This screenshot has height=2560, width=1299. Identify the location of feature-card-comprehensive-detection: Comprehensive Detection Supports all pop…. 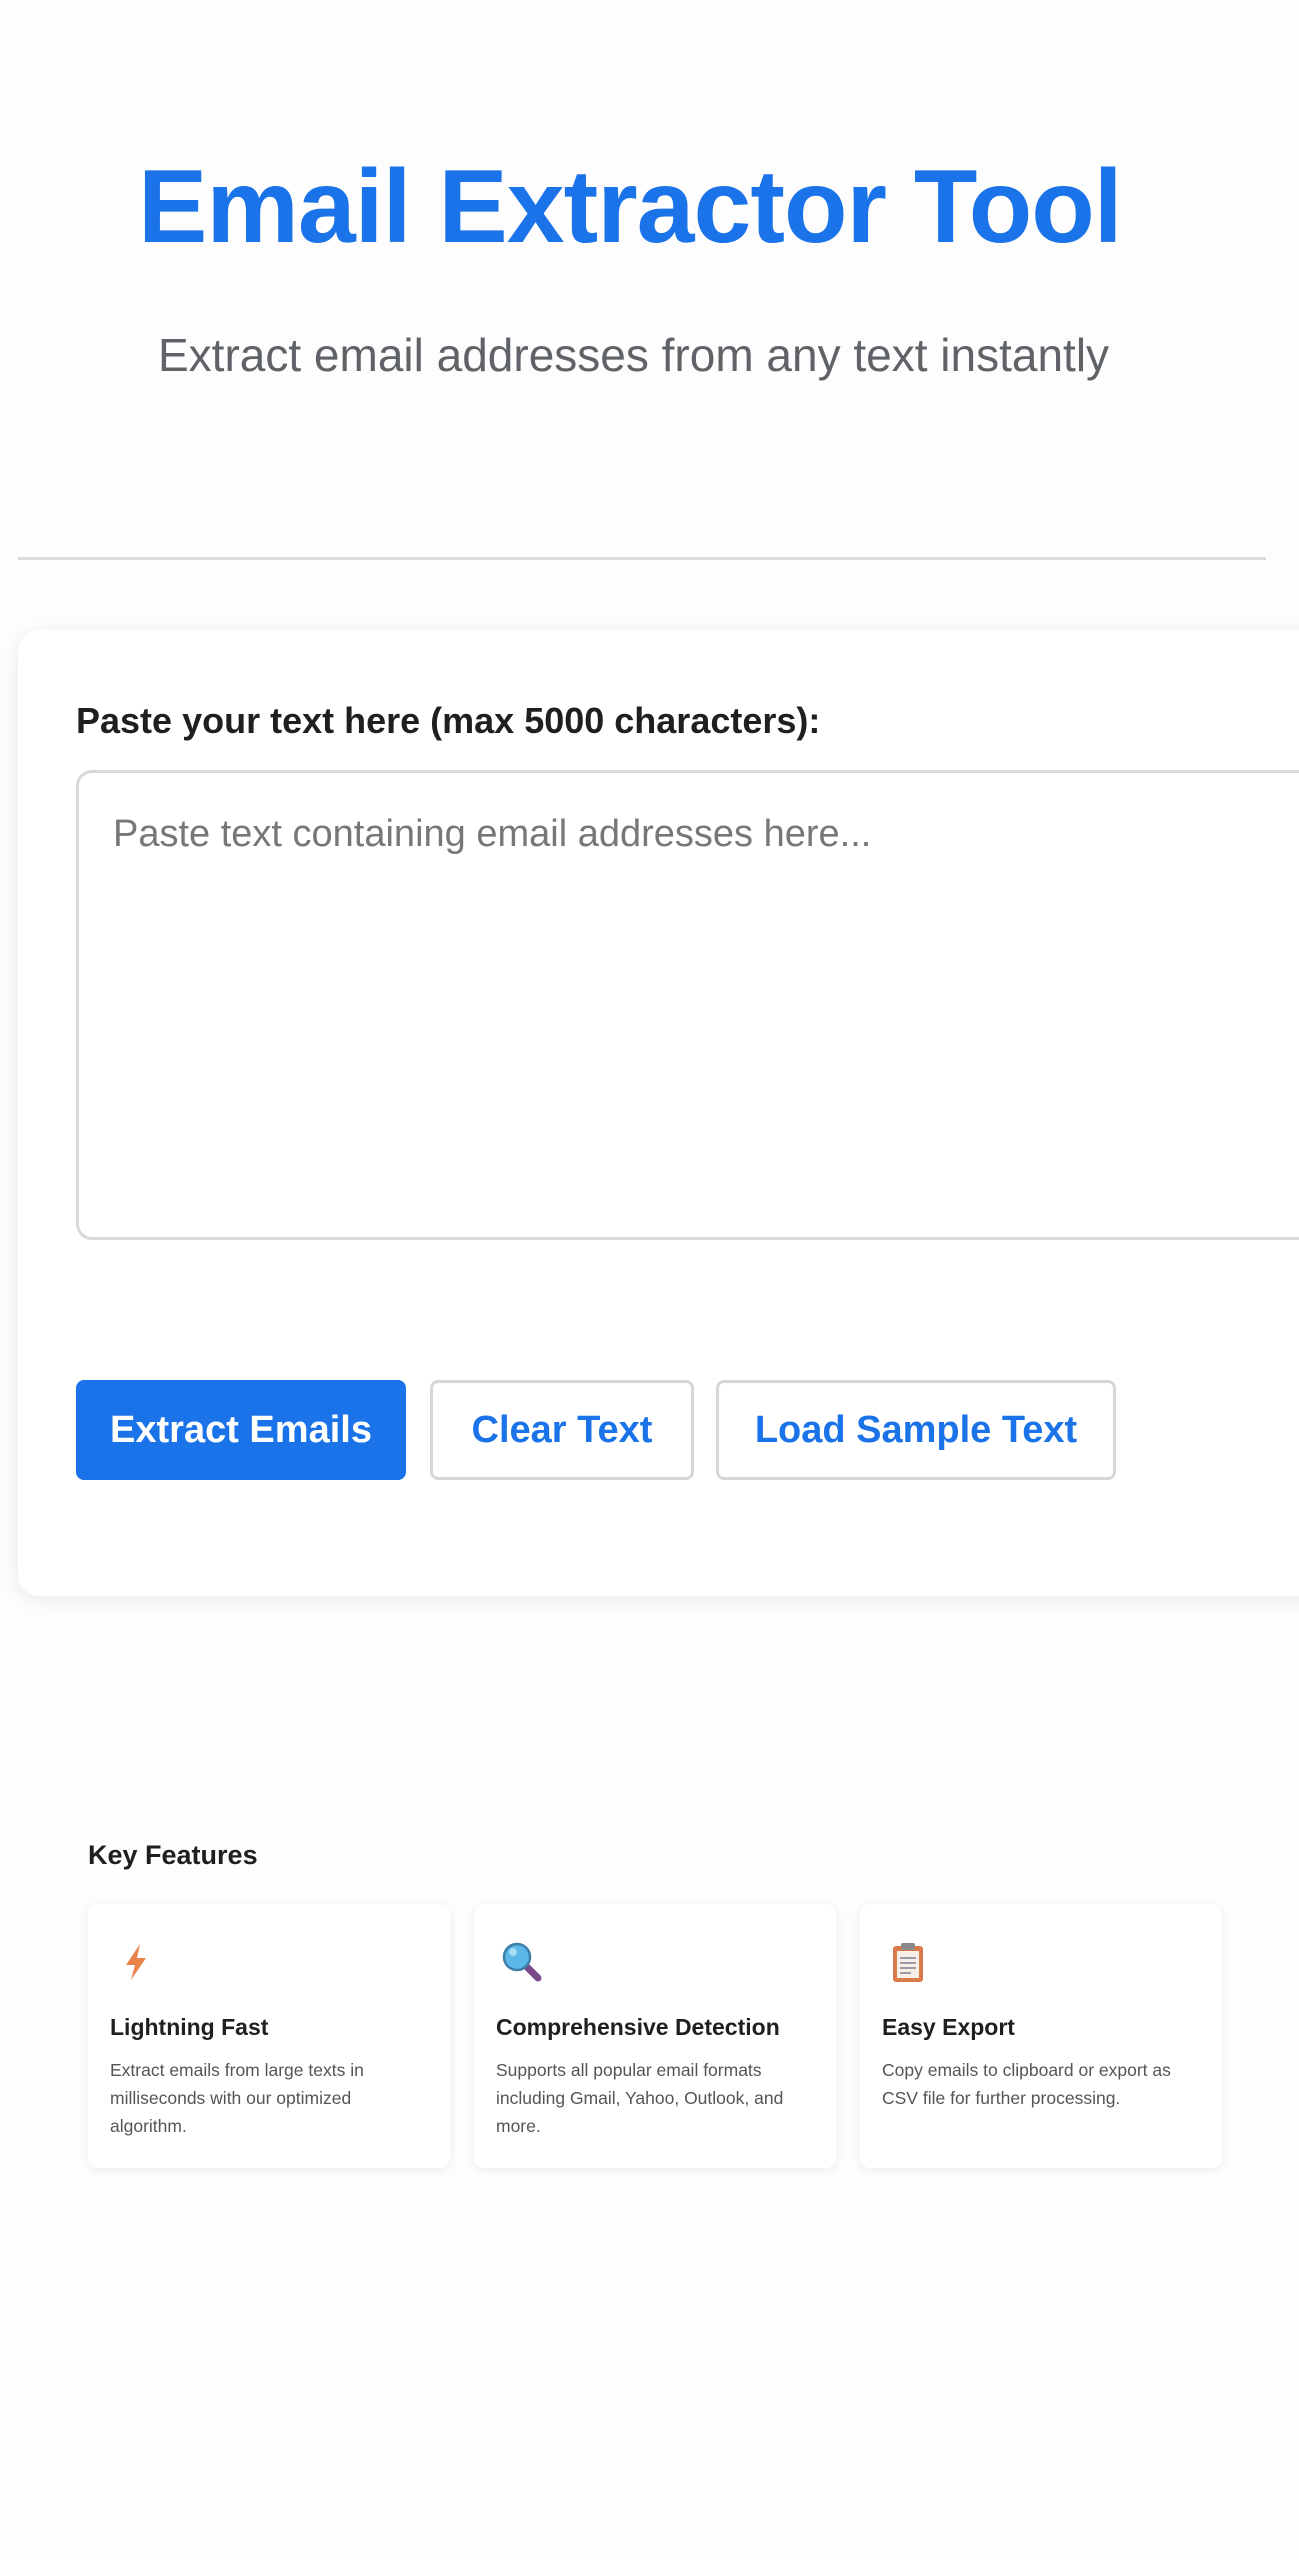
(655, 2036).